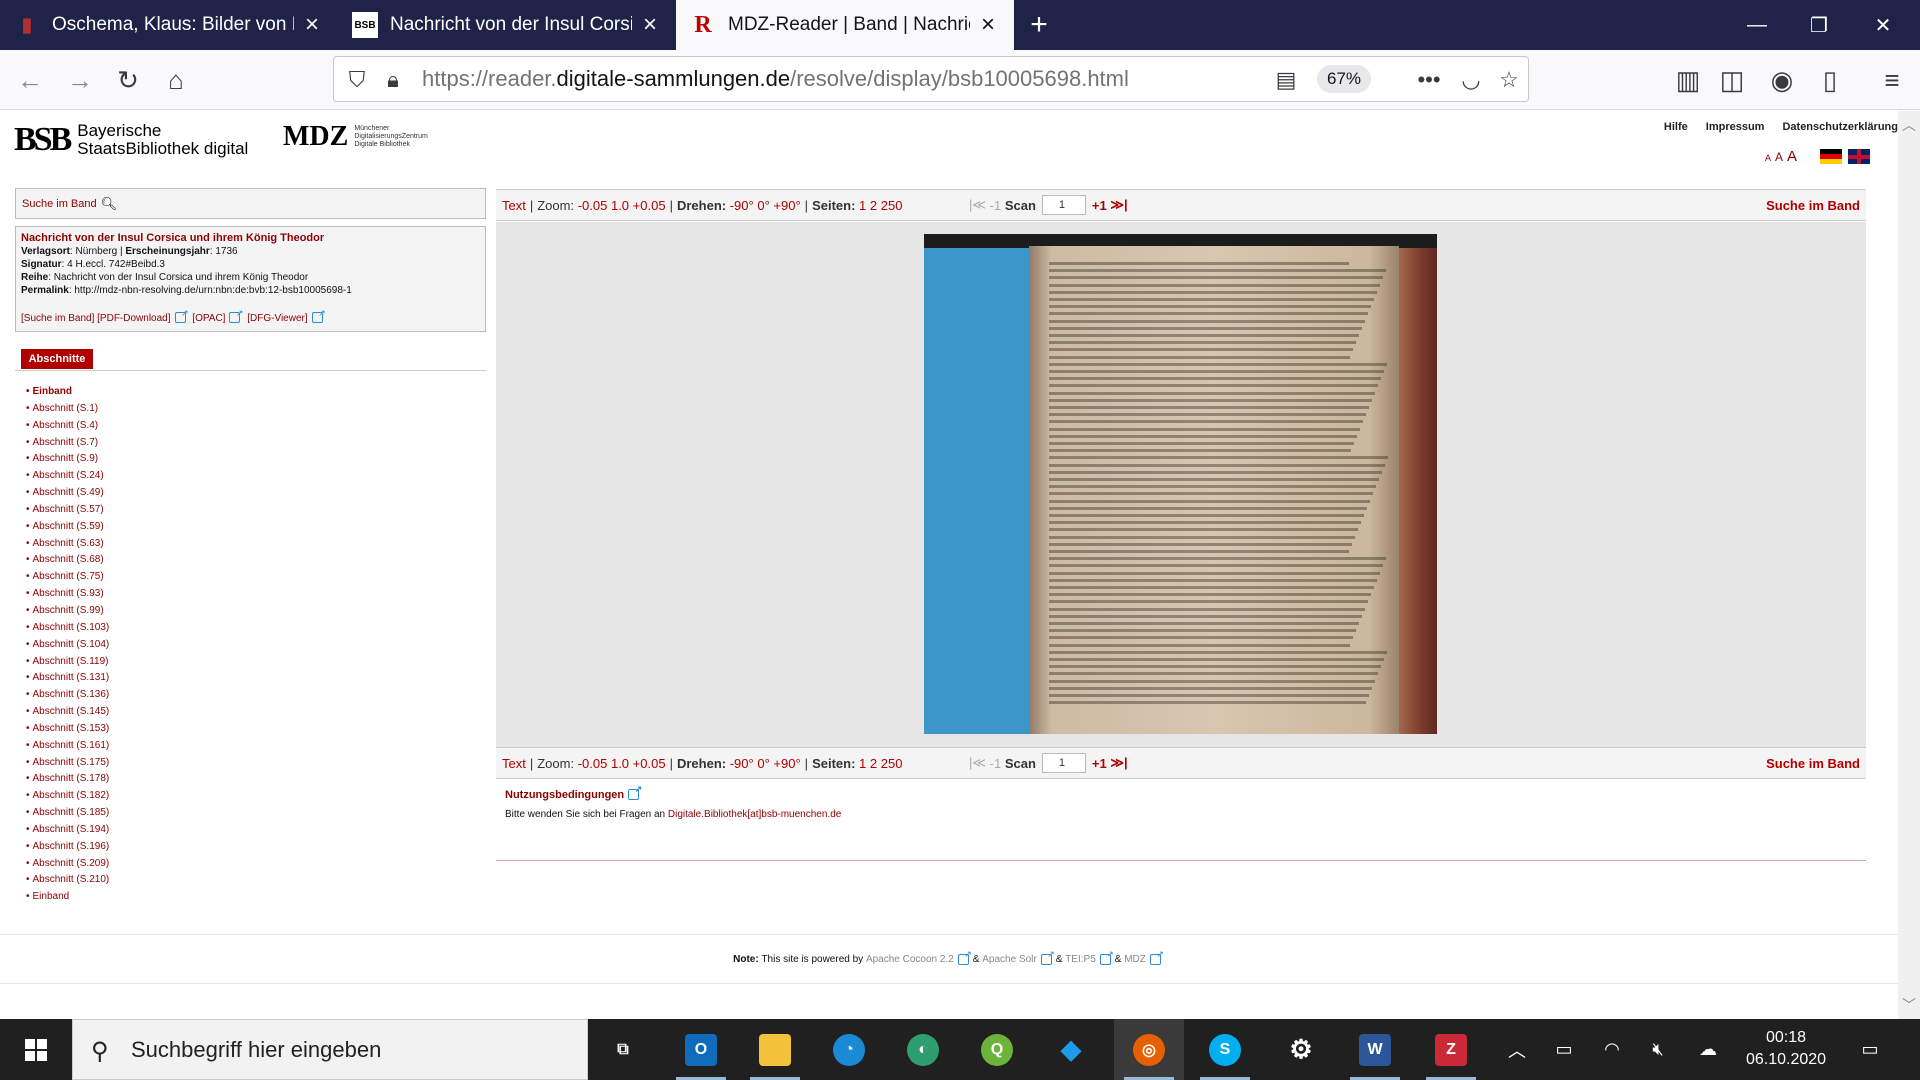 Image resolution: width=1920 pixels, height=1080 pixels. What do you see at coordinates (67, 611) in the screenshot?
I see `toc-item: Abschnitt (S.99)` at bounding box center [67, 611].